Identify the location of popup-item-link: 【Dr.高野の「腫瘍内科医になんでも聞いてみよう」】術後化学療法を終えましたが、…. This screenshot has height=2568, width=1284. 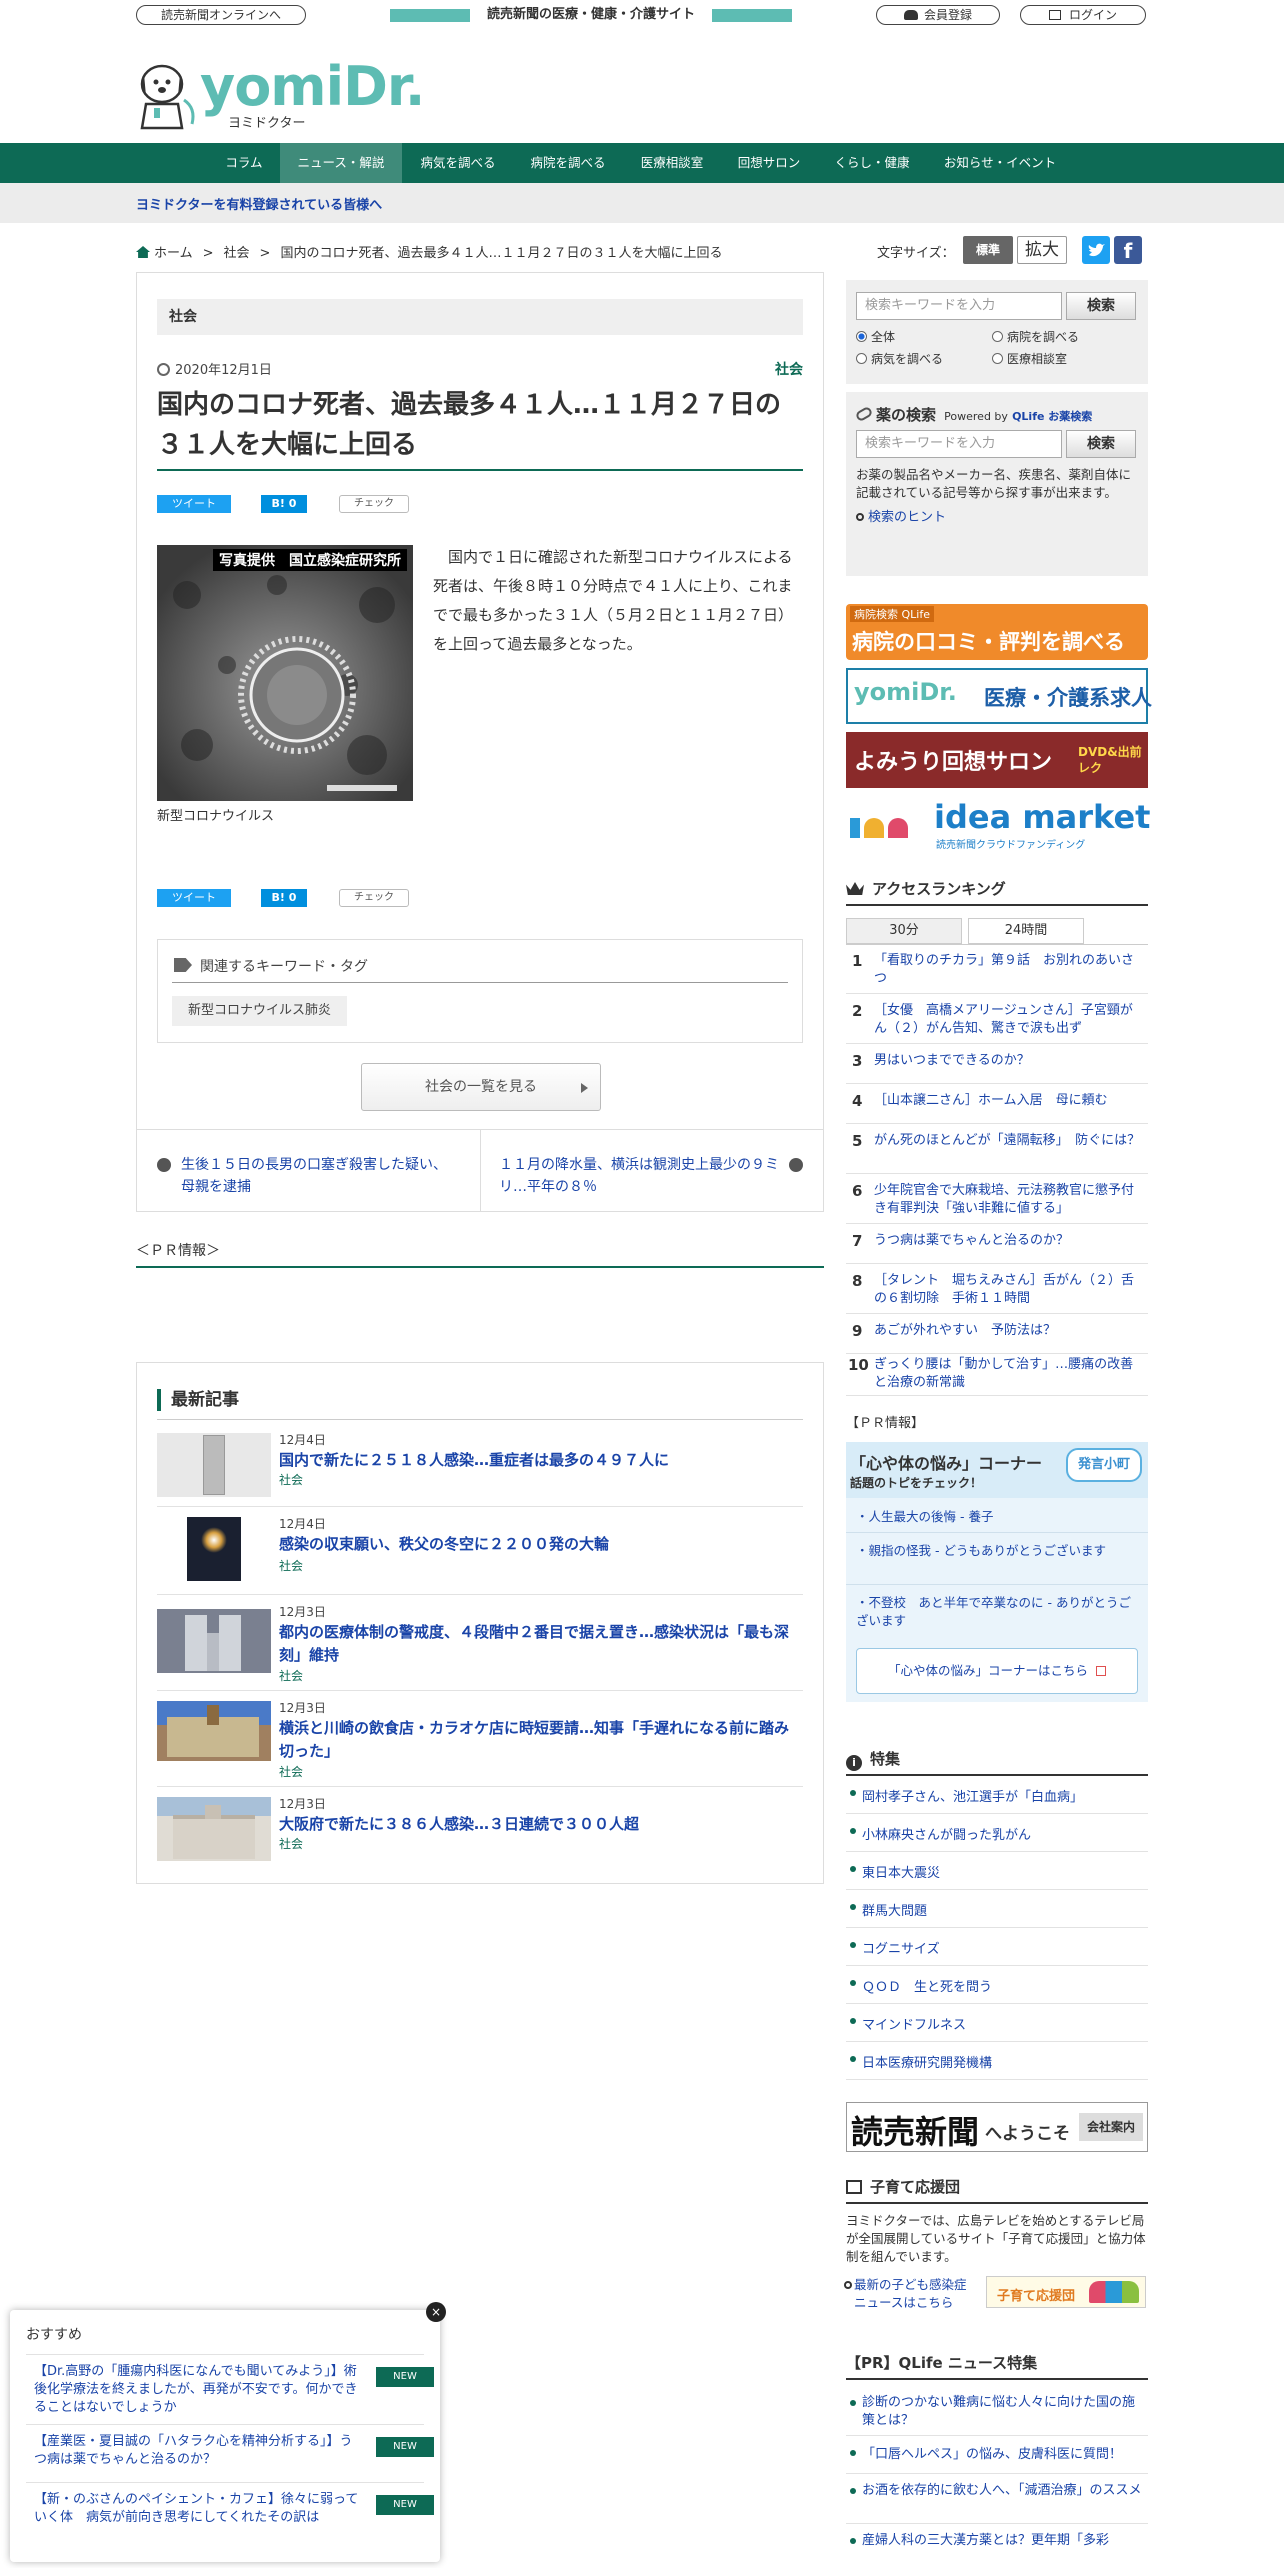
(199, 2390).